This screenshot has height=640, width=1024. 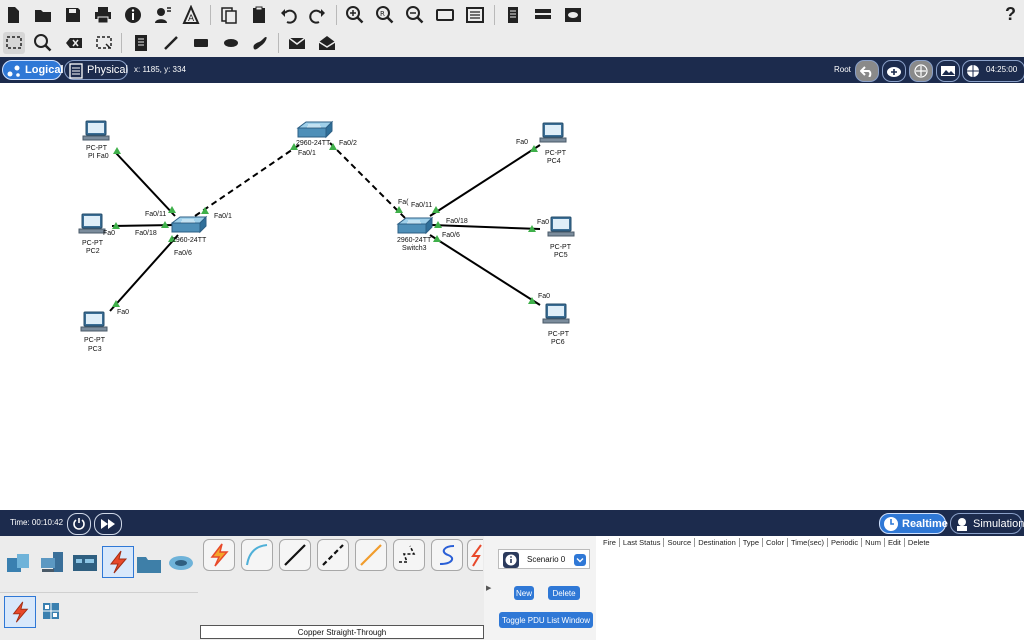 I want to click on save-icon, so click(x=73, y=15).